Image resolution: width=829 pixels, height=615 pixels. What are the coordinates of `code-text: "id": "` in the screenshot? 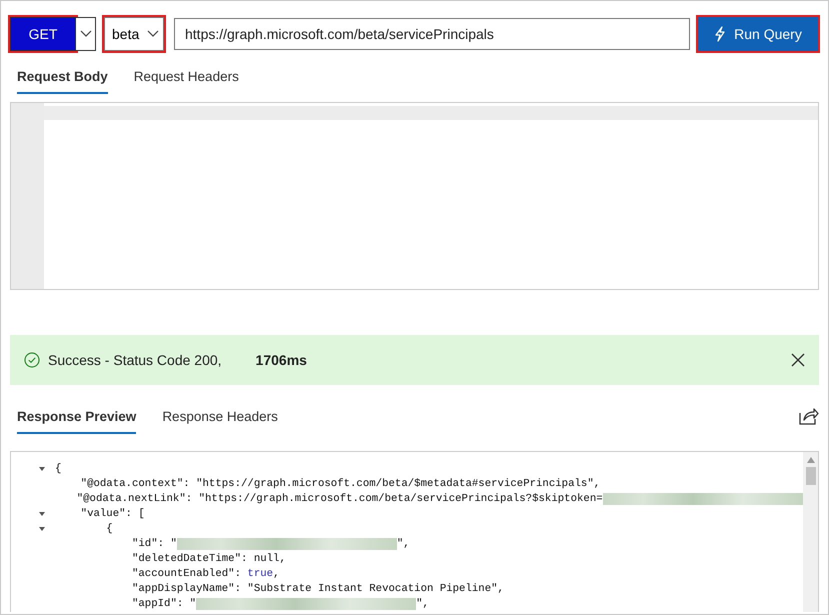 It's located at (153, 544).